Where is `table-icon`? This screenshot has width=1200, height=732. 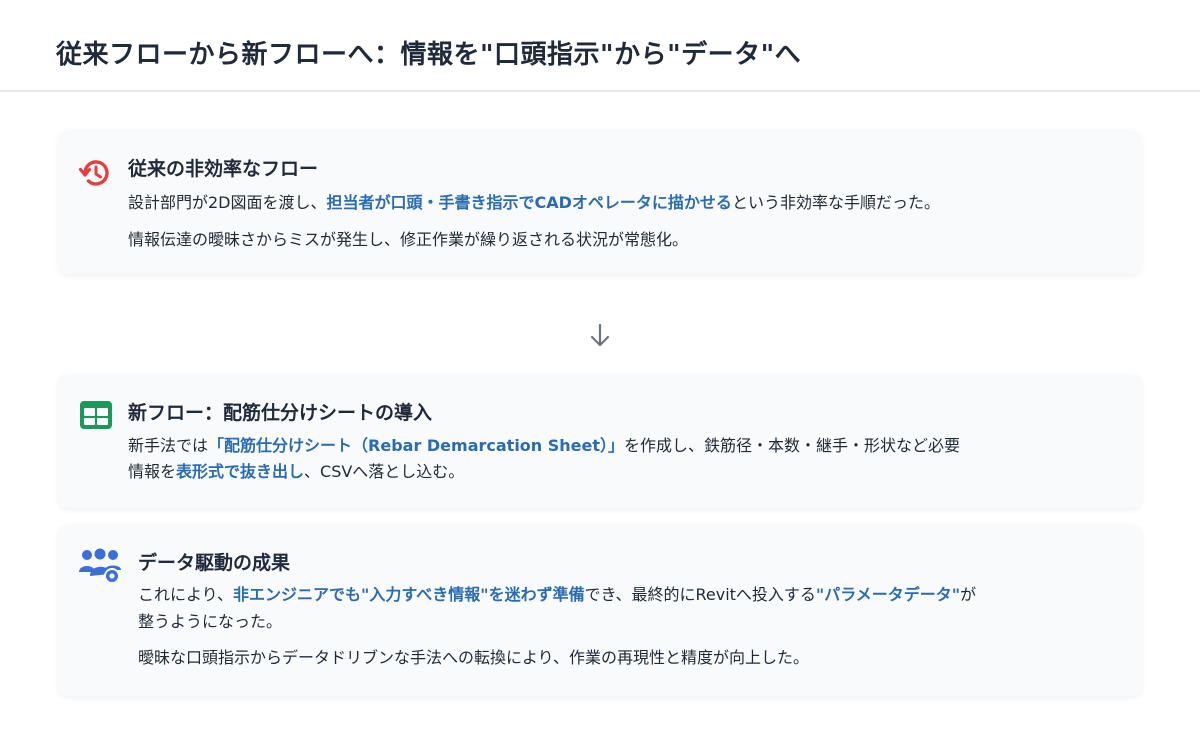
table-icon is located at coordinates (96, 415).